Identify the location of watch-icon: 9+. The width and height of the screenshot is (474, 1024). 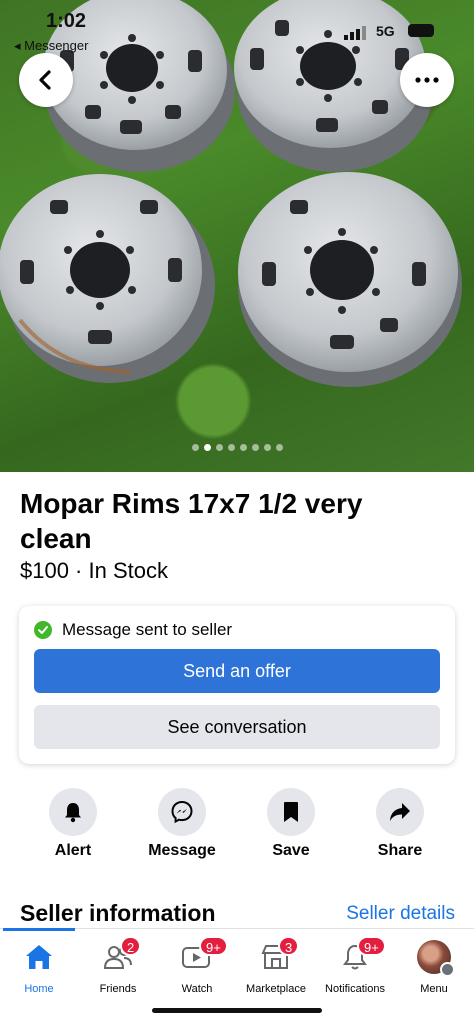
(197, 955).